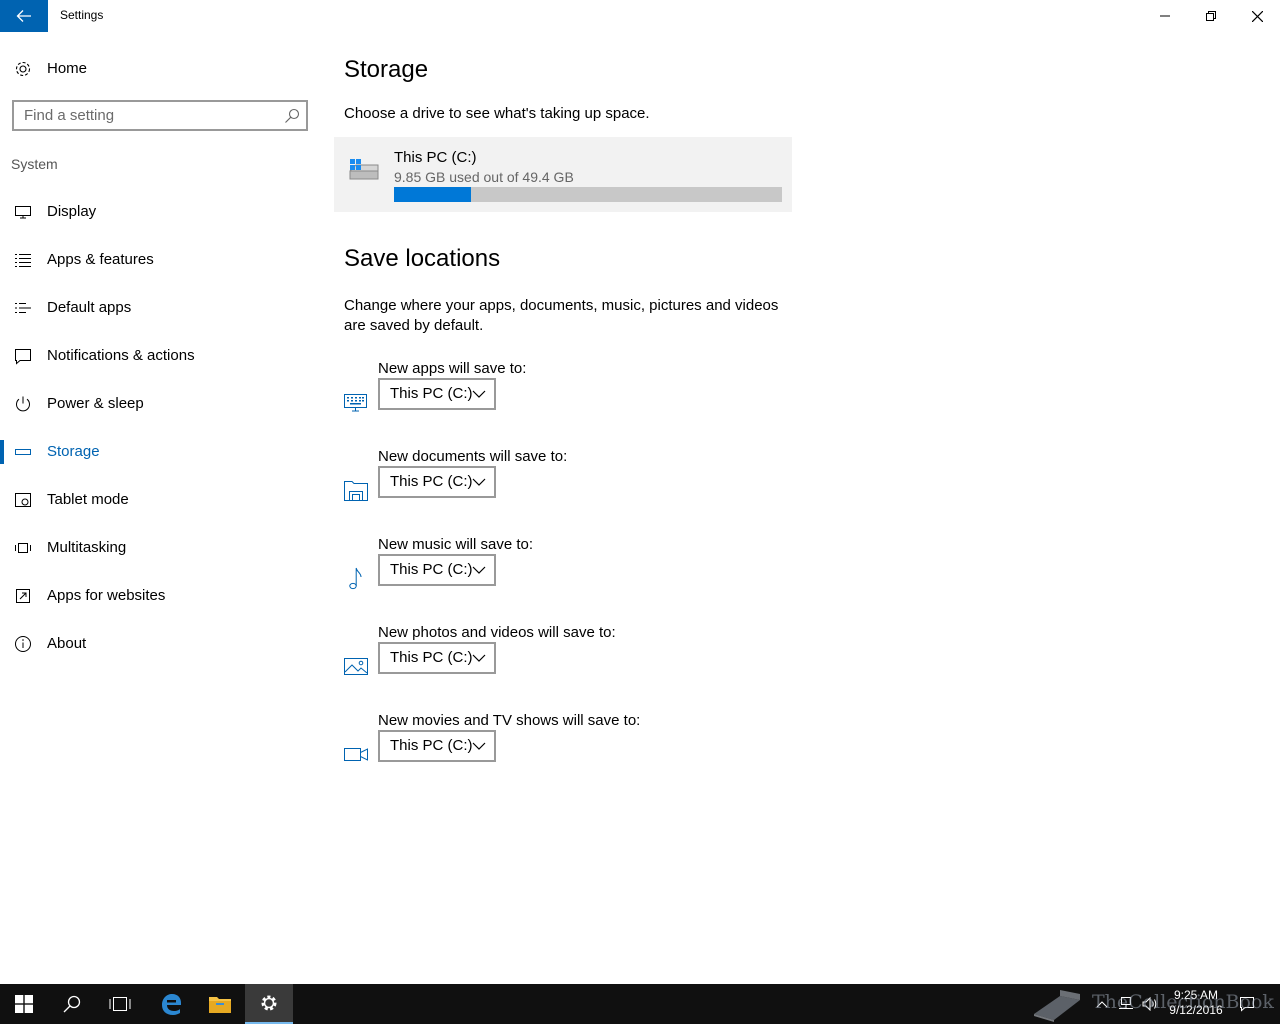 The width and height of the screenshot is (1280, 1027). What do you see at coordinates (23, 404) in the screenshot?
I see `power-icon` at bounding box center [23, 404].